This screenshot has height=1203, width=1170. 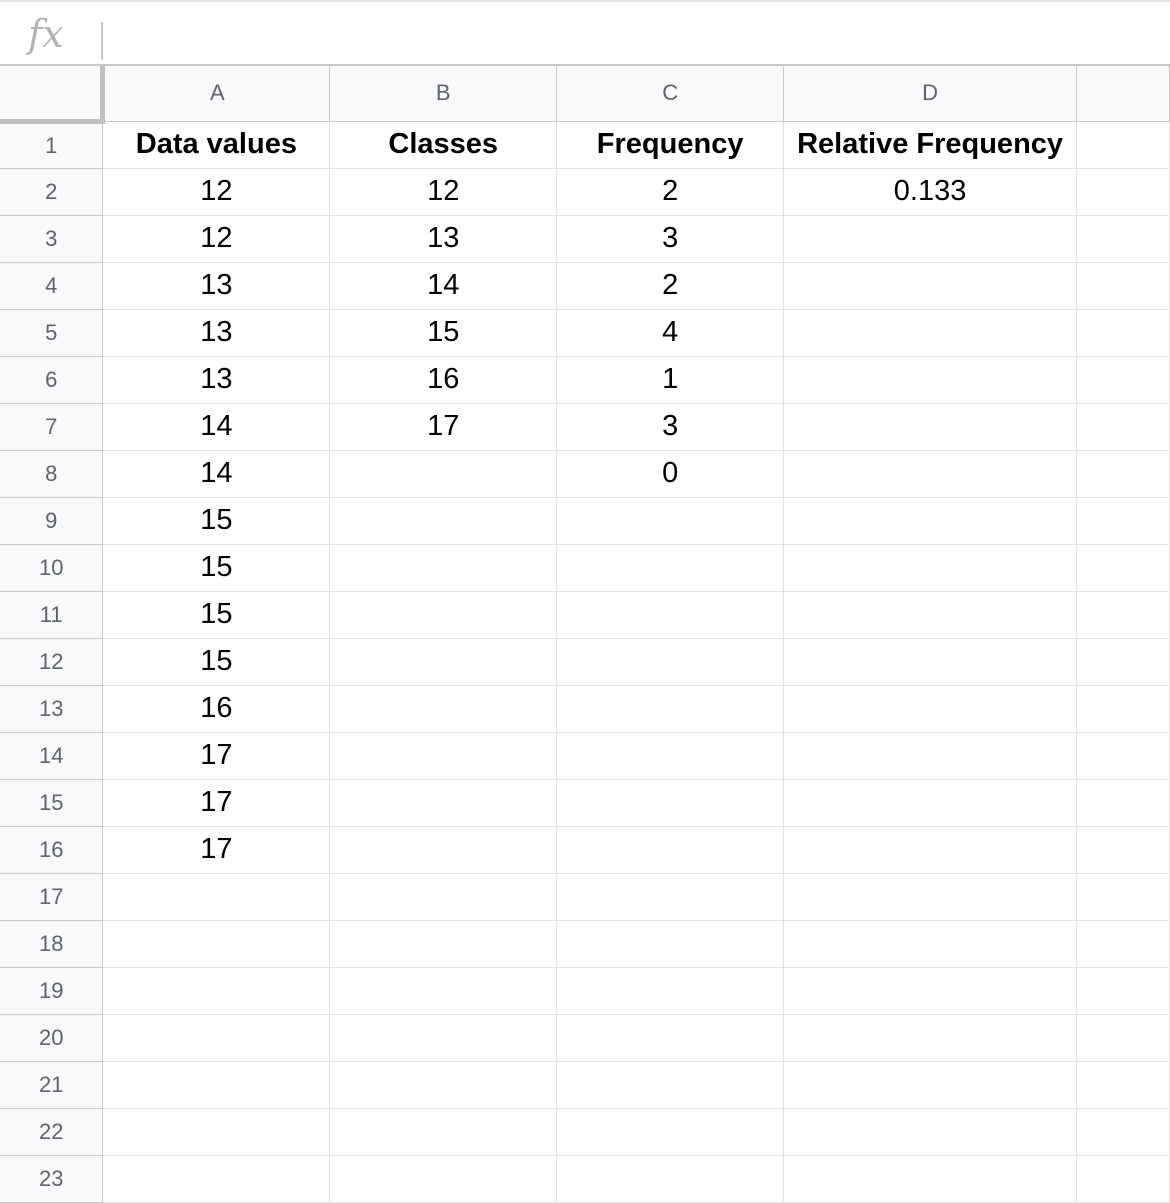 I want to click on cell-a1: Data values, so click(x=216, y=145).